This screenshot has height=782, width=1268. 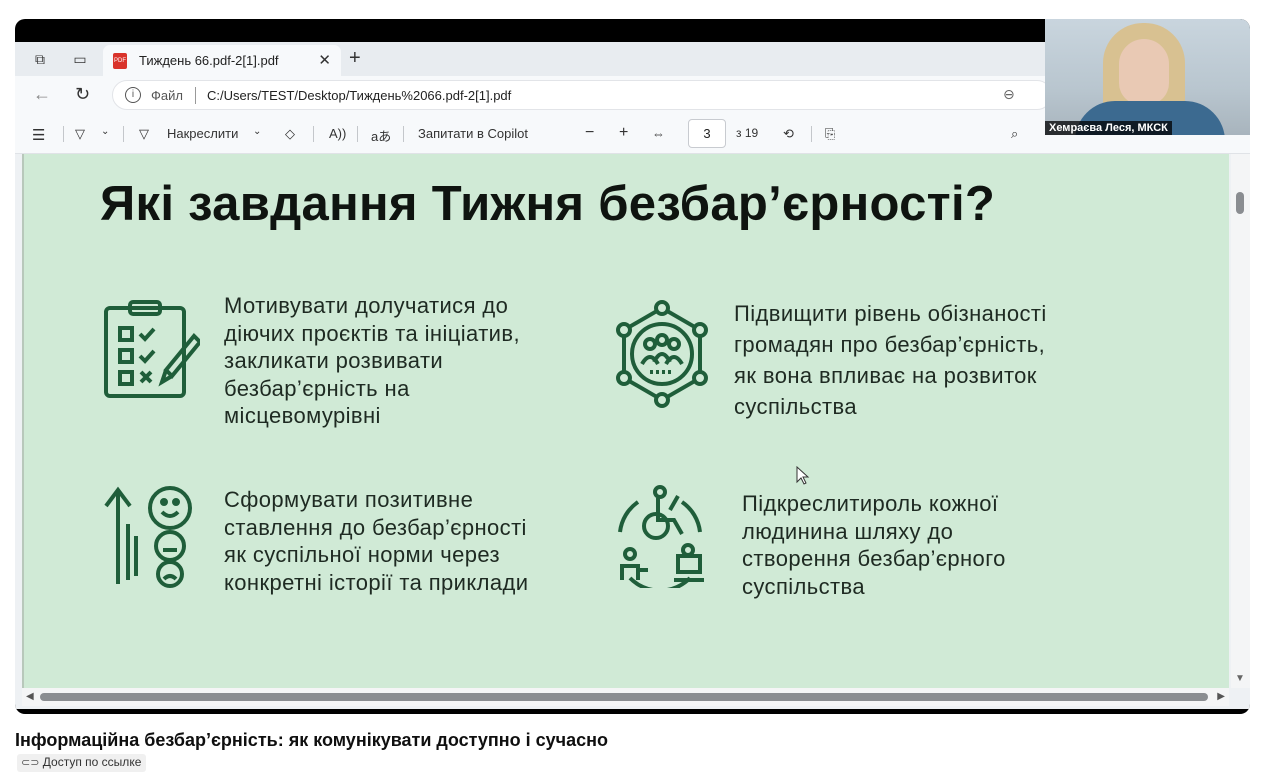 What do you see at coordinates (355, 58) in the screenshot?
I see `new-tab-icon: +` at bounding box center [355, 58].